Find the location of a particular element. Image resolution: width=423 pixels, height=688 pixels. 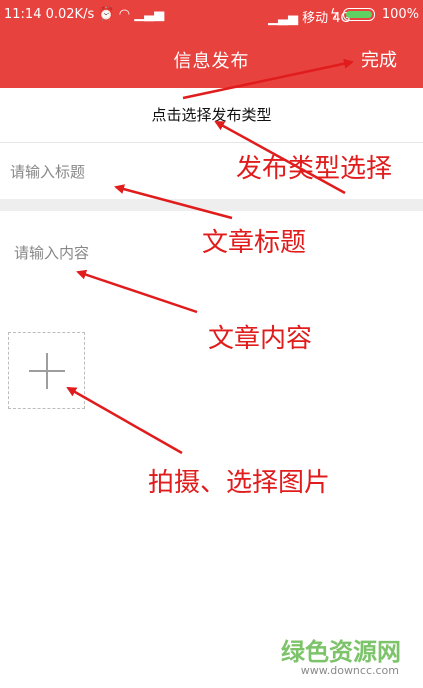

annotation-article-title: 文章标题 is located at coordinates (254, 243).